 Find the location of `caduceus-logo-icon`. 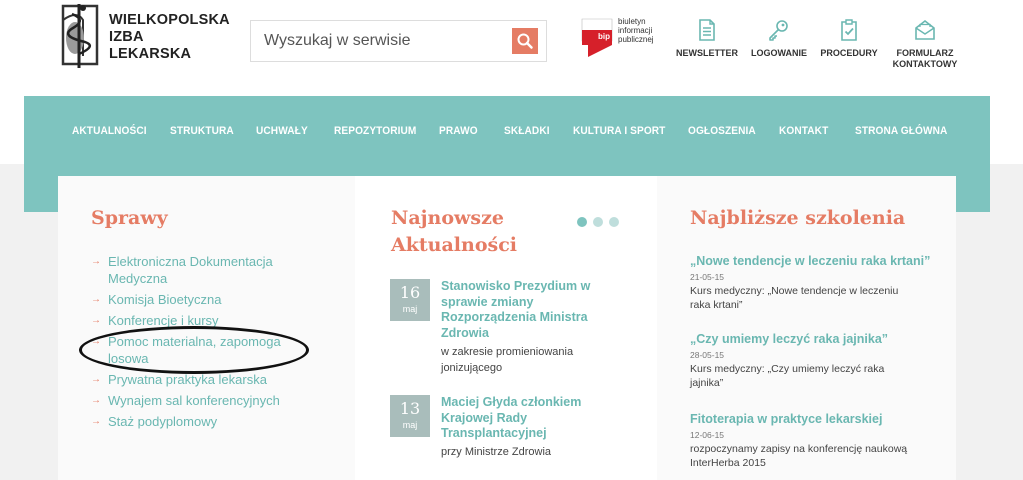

caduceus-logo-icon is located at coordinates (80, 36).